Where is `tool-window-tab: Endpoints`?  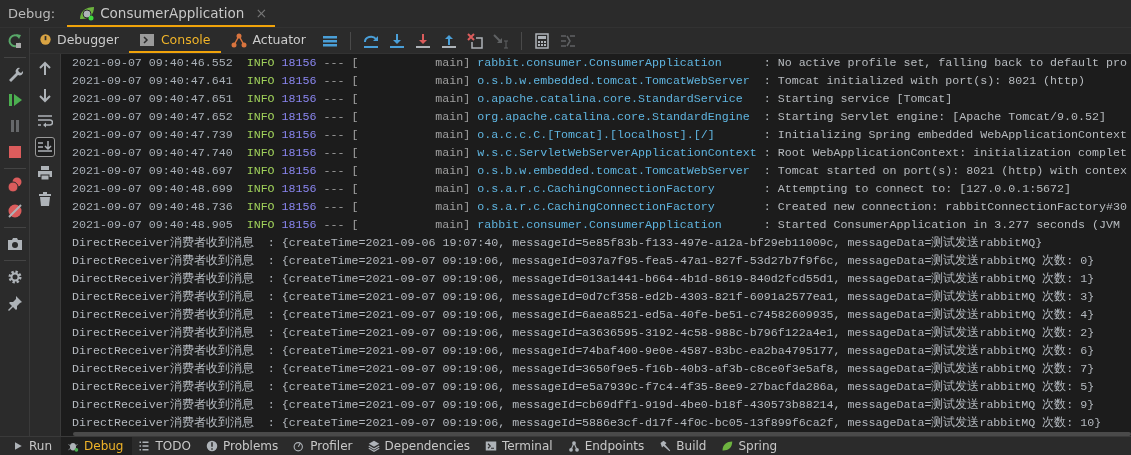 tool-window-tab: Endpoints is located at coordinates (607, 446).